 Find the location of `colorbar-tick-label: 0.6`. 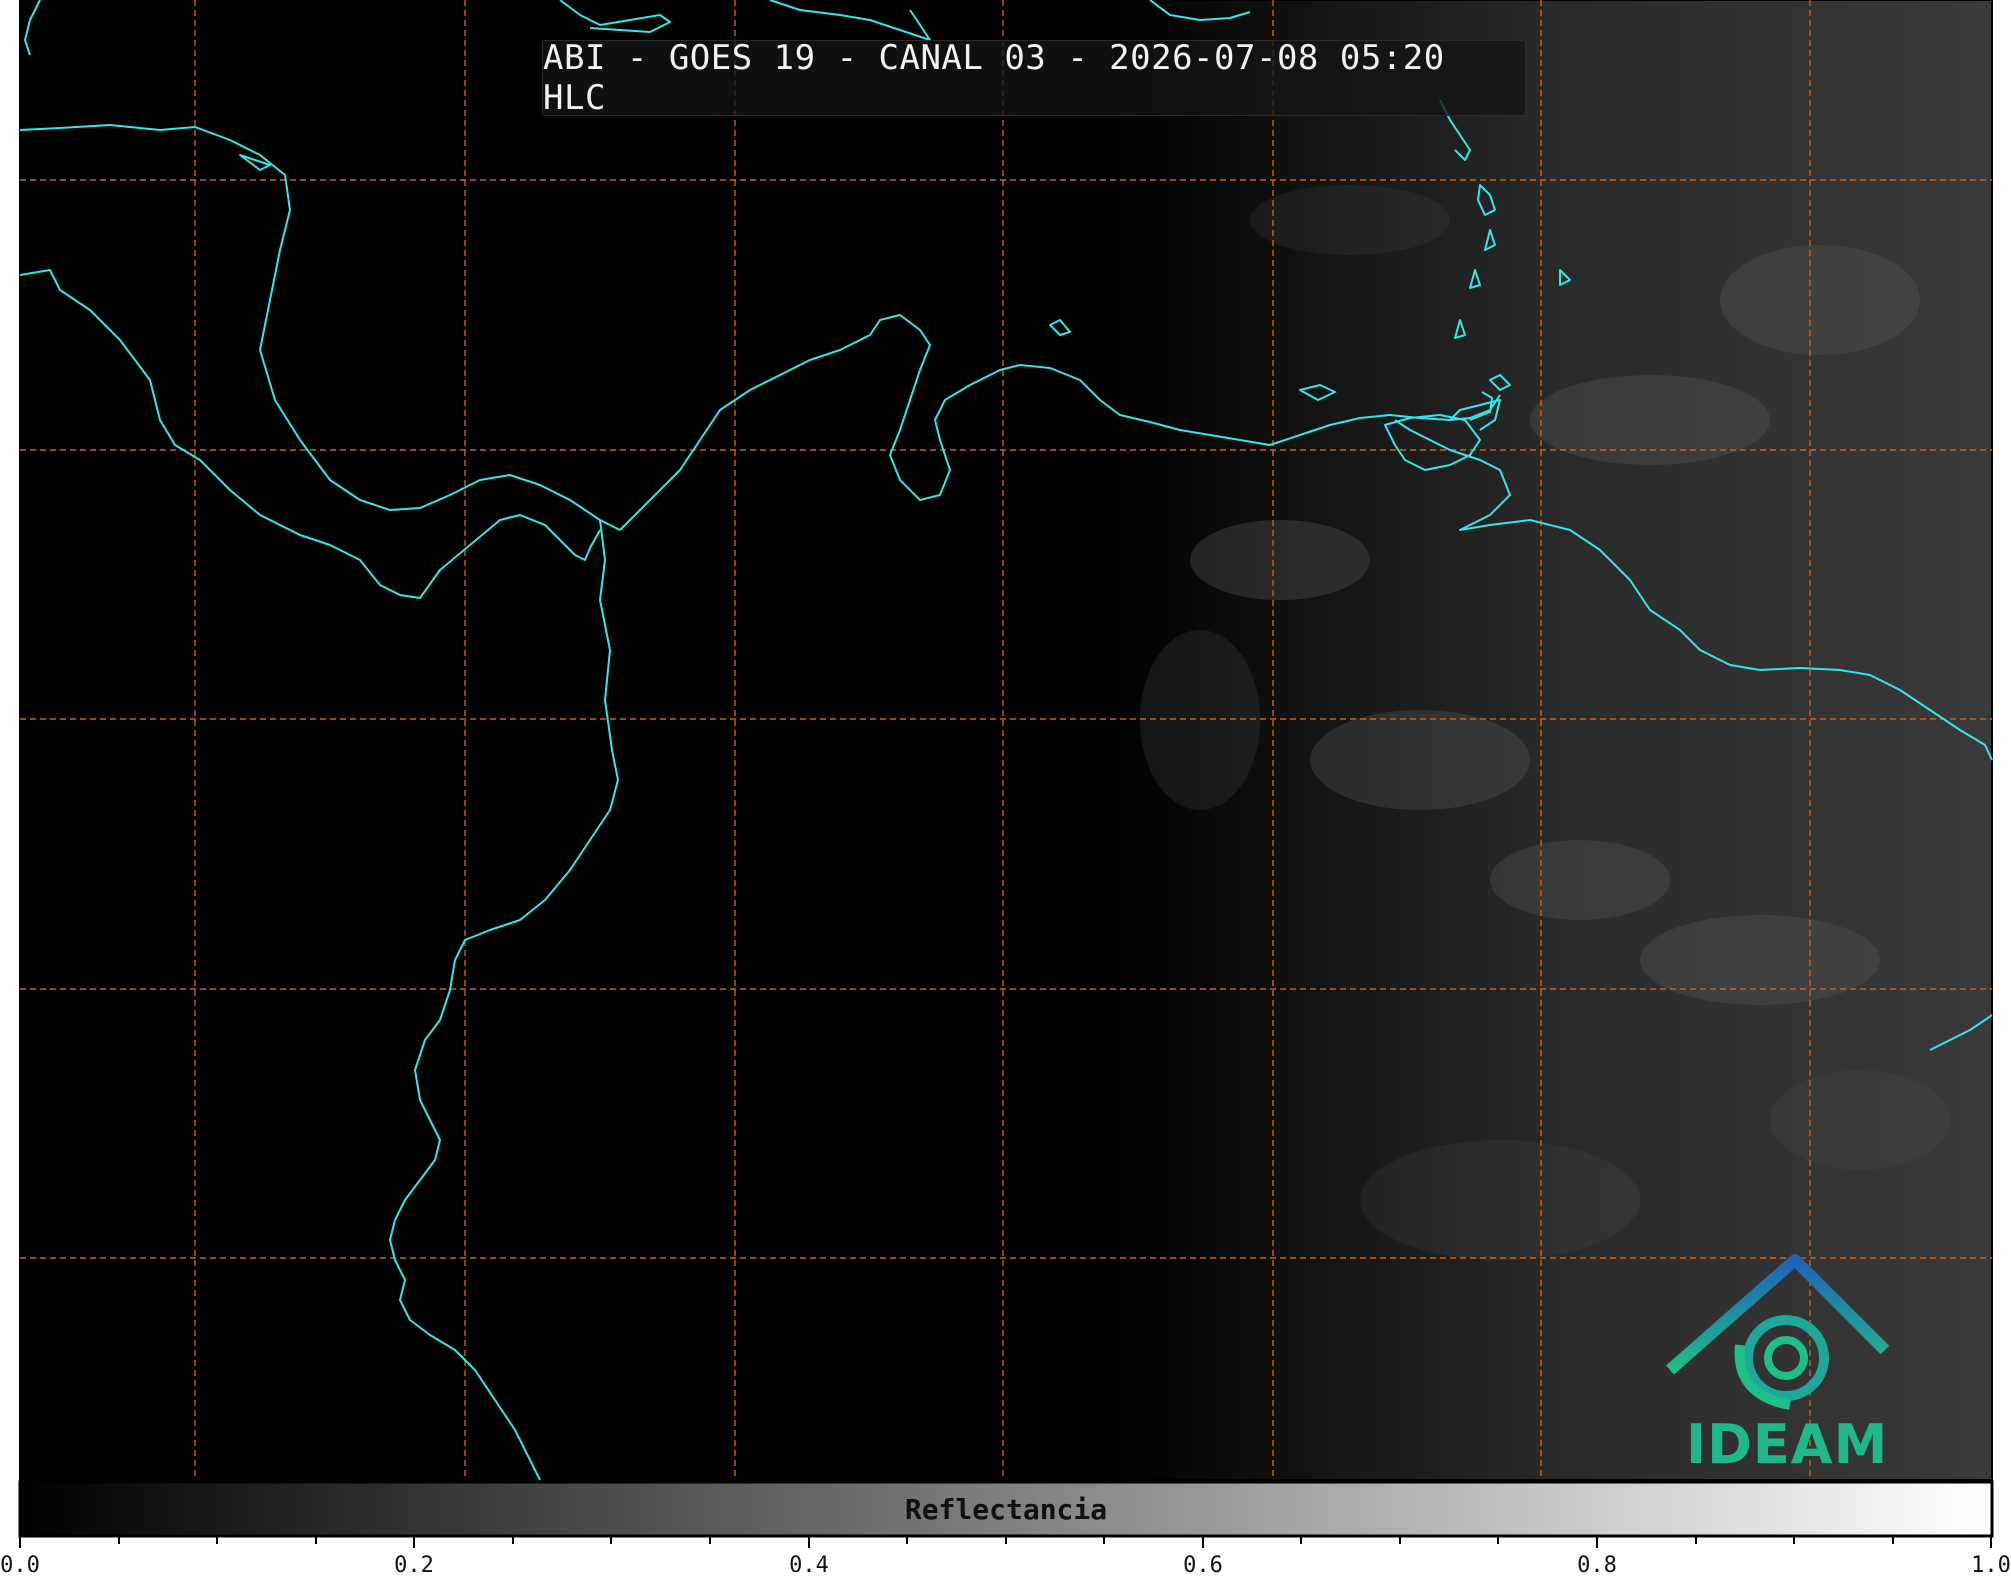

colorbar-tick-label: 0.6 is located at coordinates (1203, 1565).